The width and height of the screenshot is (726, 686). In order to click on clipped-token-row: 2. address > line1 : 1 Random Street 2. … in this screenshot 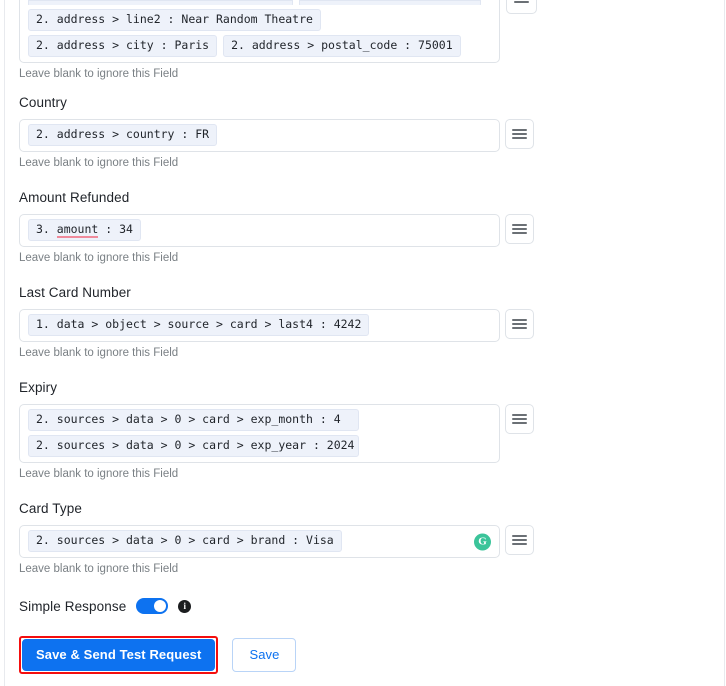, I will do `click(259, 2)`.